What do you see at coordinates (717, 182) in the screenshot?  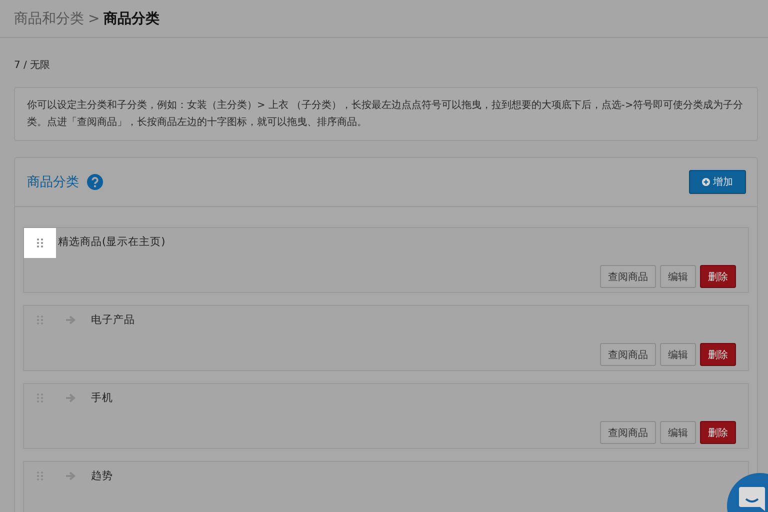 I see `add-button: 增加` at bounding box center [717, 182].